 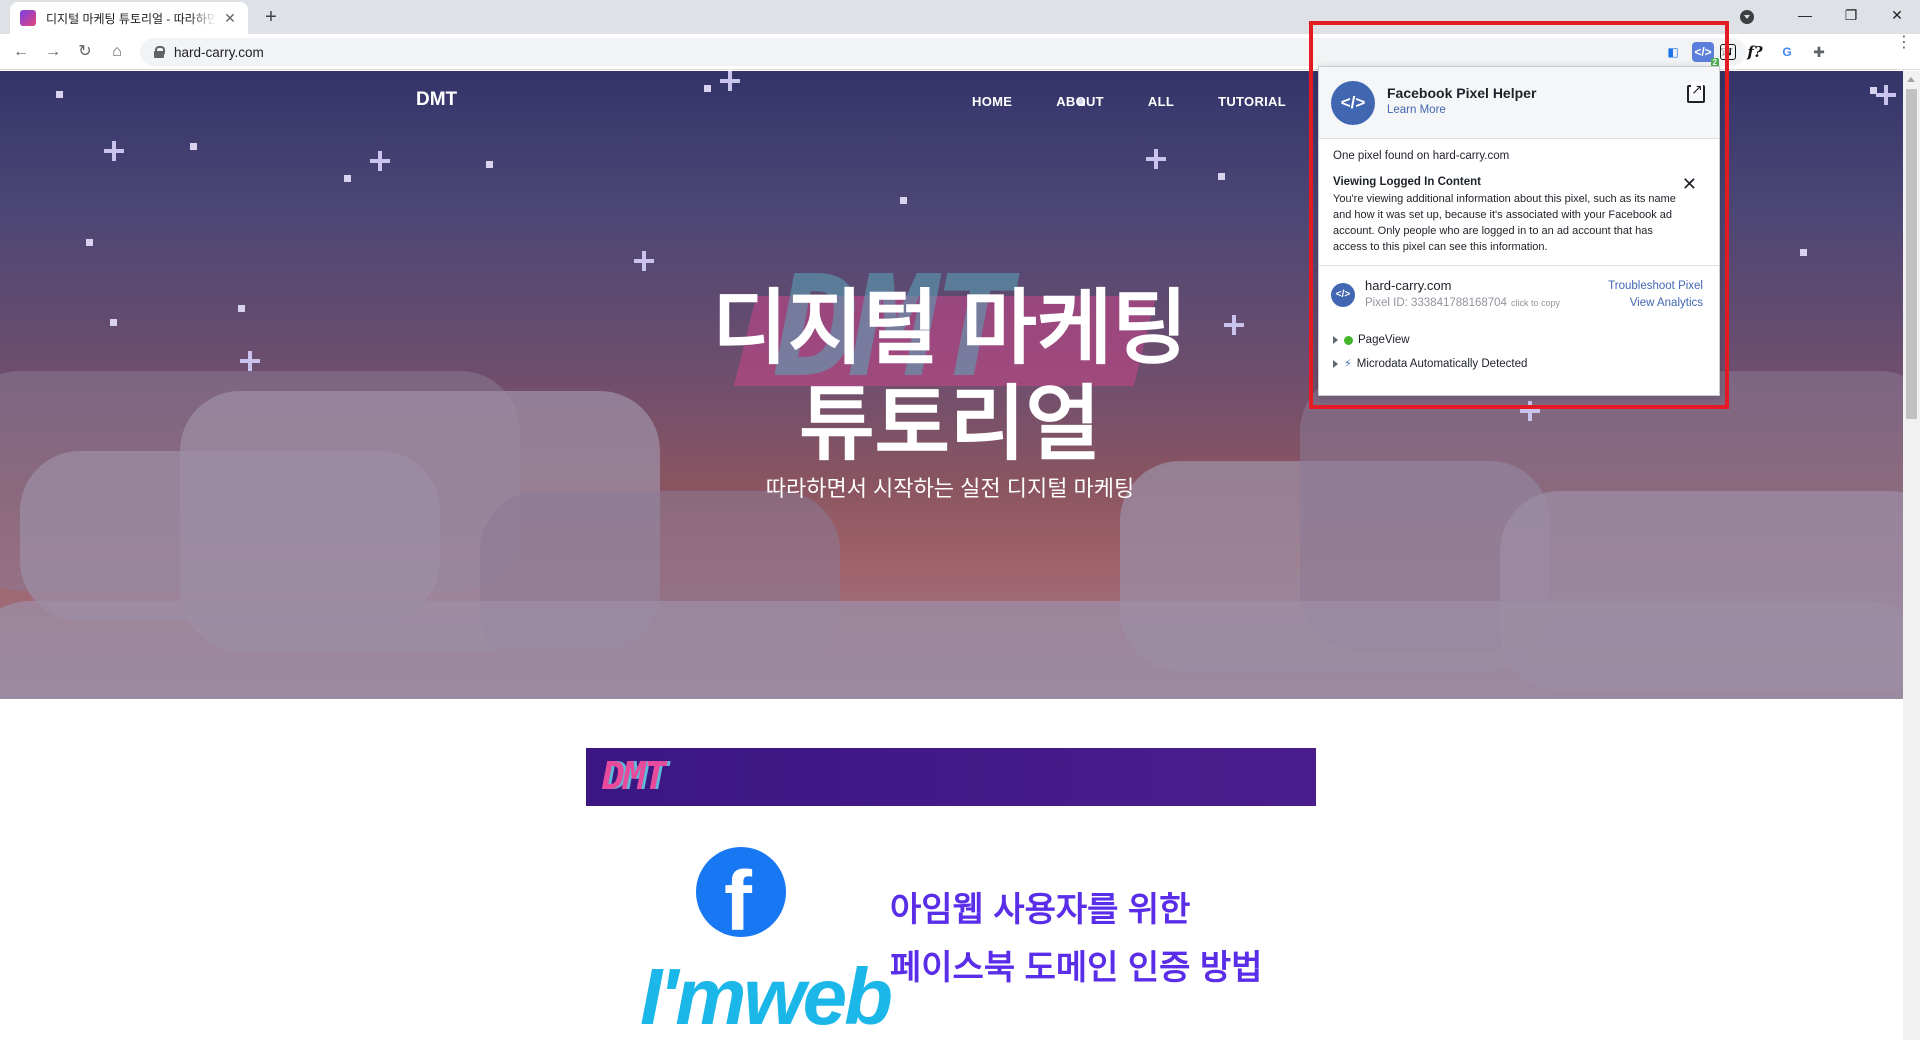 What do you see at coordinates (738, 901) in the screenshot?
I see `facebook-f-glyph: f` at bounding box center [738, 901].